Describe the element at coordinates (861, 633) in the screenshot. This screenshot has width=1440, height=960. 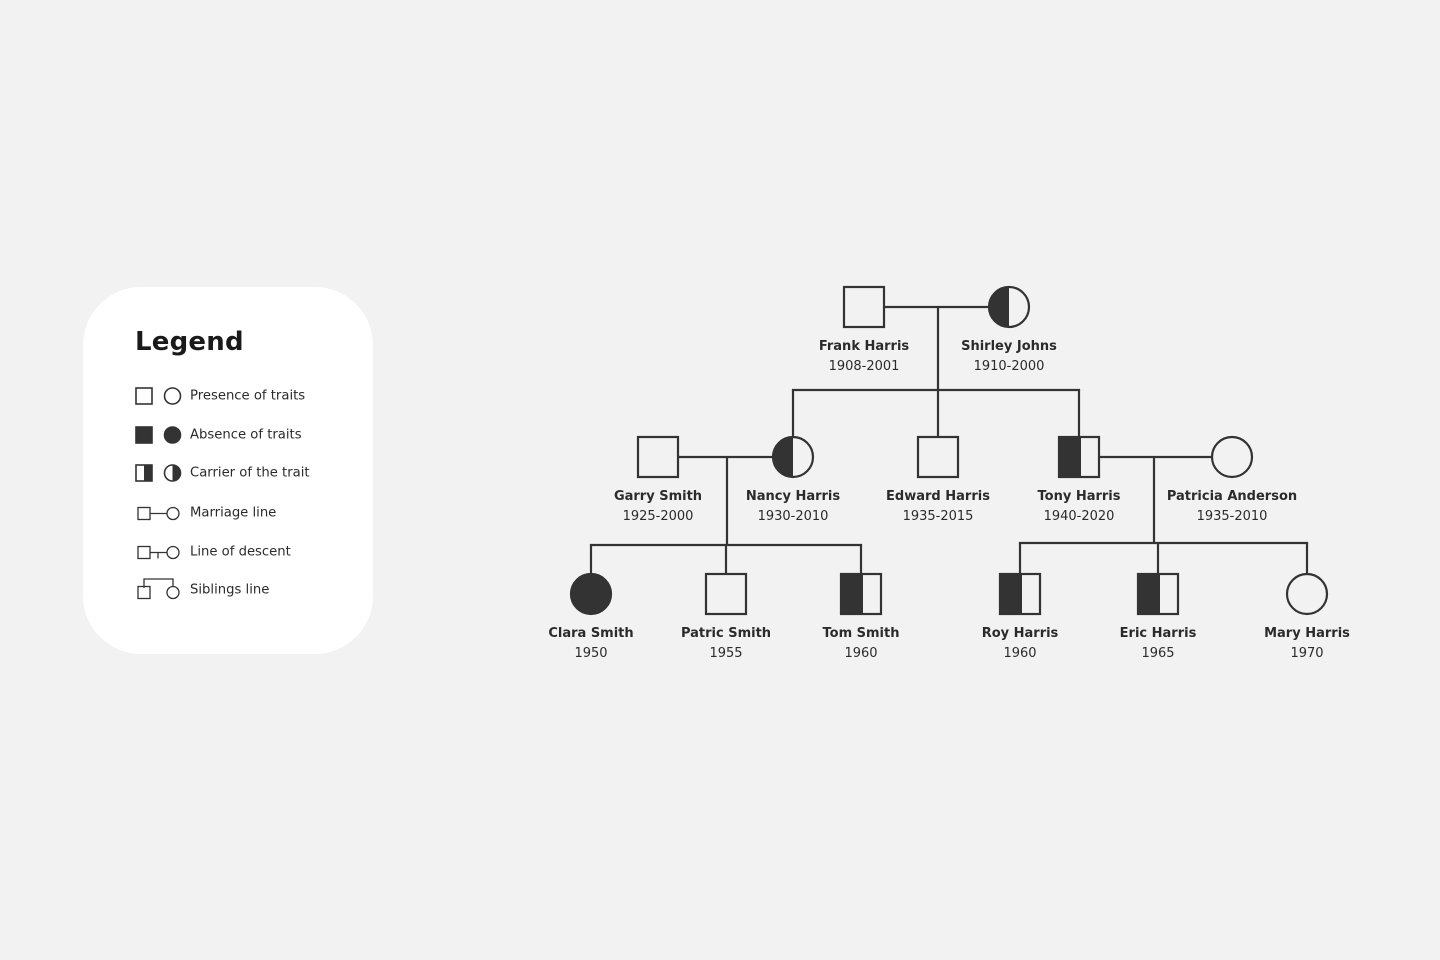
I see `person-name: Tom Smith` at that location.